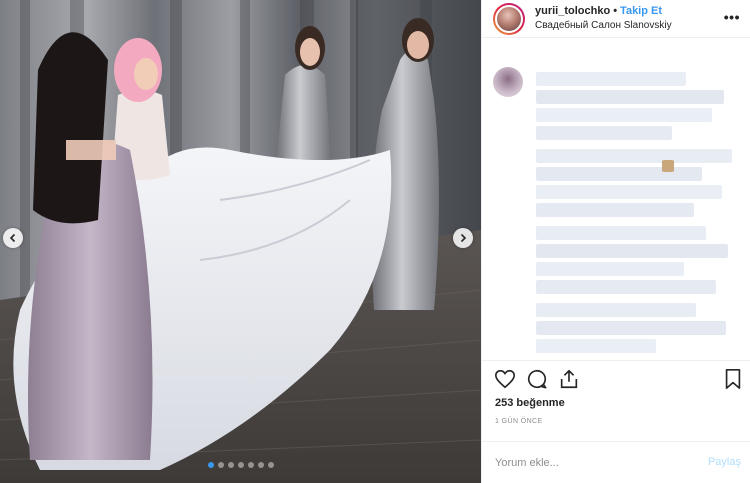 The image size is (750, 483). Describe the element at coordinates (505, 381) in the screenshot. I see `heart-icon` at that location.